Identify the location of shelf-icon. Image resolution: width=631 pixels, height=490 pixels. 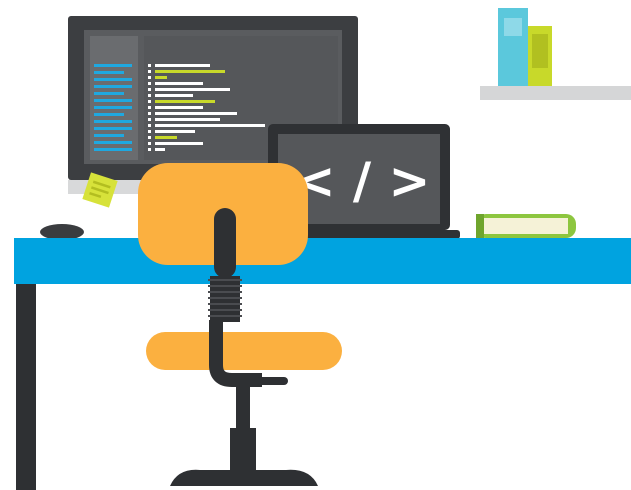
(555, 54).